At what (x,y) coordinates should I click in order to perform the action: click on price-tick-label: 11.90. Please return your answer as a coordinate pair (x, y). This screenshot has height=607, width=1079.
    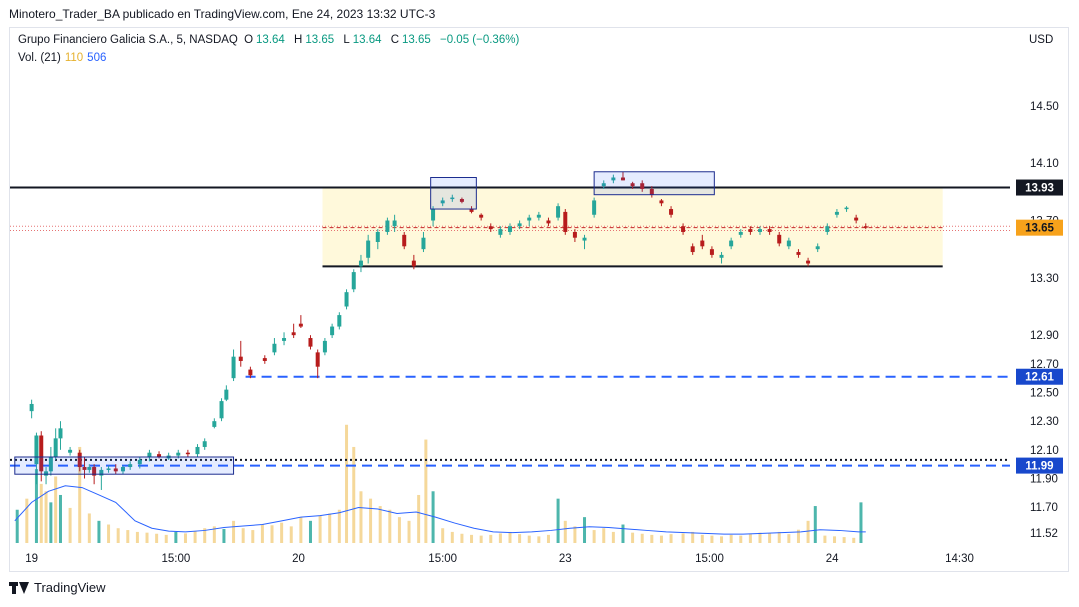
    Looking at the image, I should click on (1044, 480).